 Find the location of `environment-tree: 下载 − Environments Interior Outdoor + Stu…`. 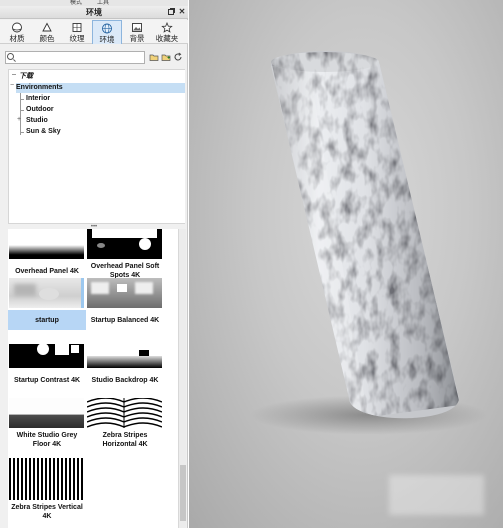

environment-tree: 下载 − Environments Interior Outdoor + Stu… is located at coordinates (96, 146).